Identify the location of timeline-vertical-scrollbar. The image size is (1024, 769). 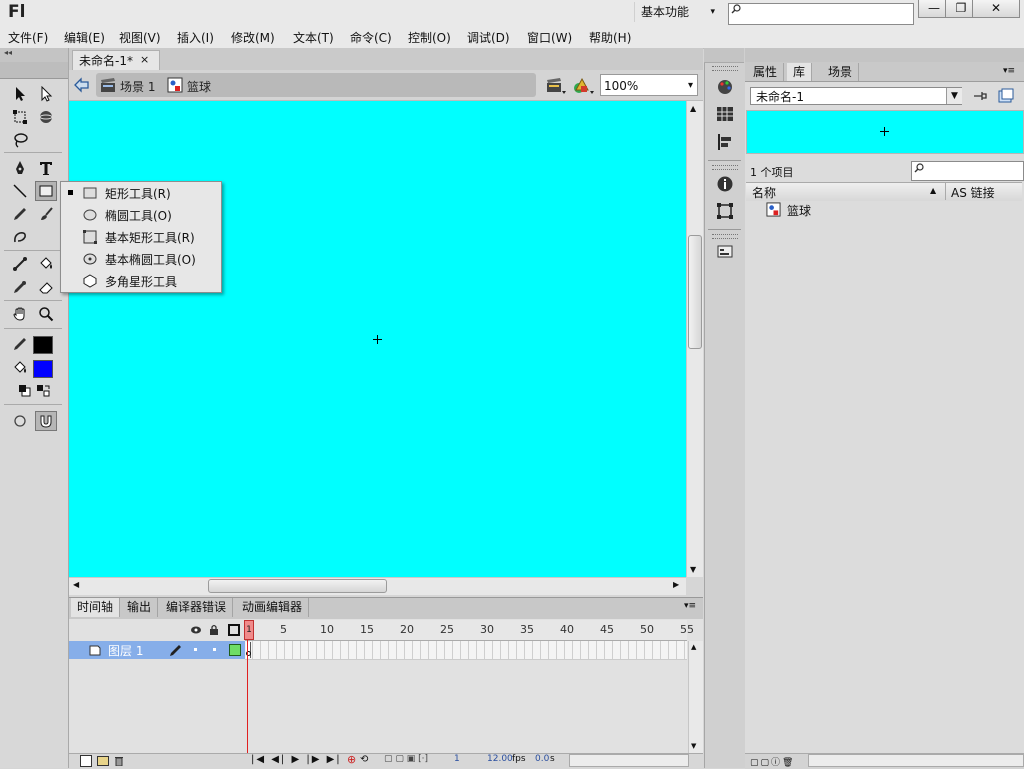
(695, 697).